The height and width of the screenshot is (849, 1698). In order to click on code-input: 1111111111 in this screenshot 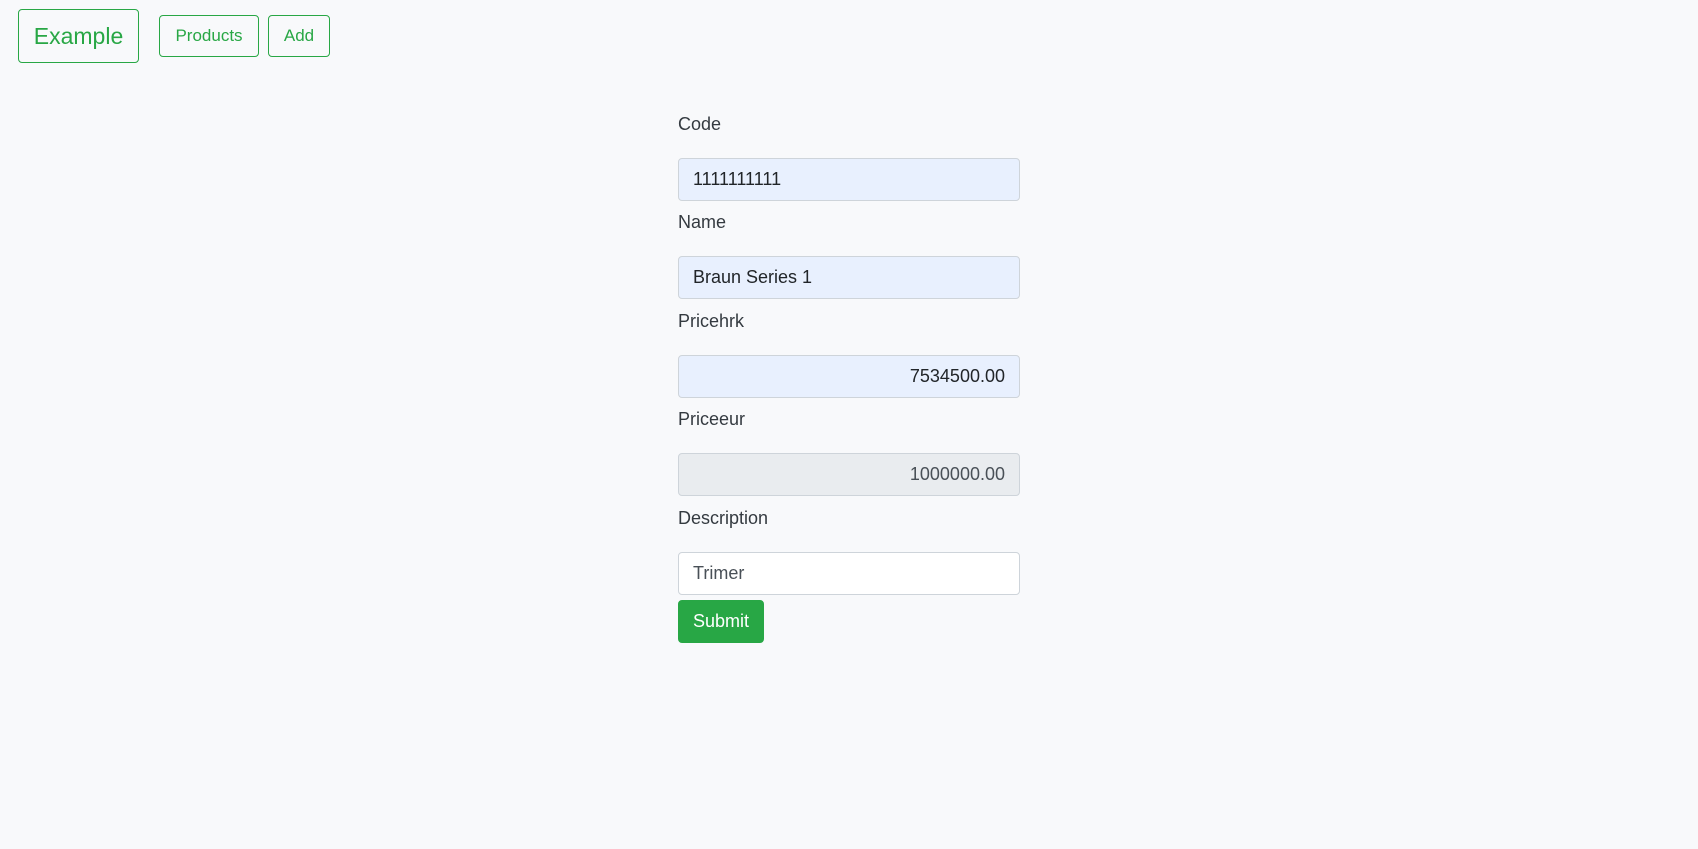, I will do `click(849, 179)`.